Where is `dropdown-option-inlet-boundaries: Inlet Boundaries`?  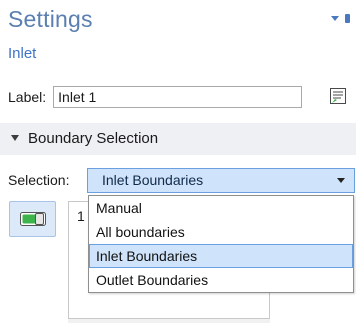 dropdown-option-inlet-boundaries: Inlet Boundaries is located at coordinates (221, 256).